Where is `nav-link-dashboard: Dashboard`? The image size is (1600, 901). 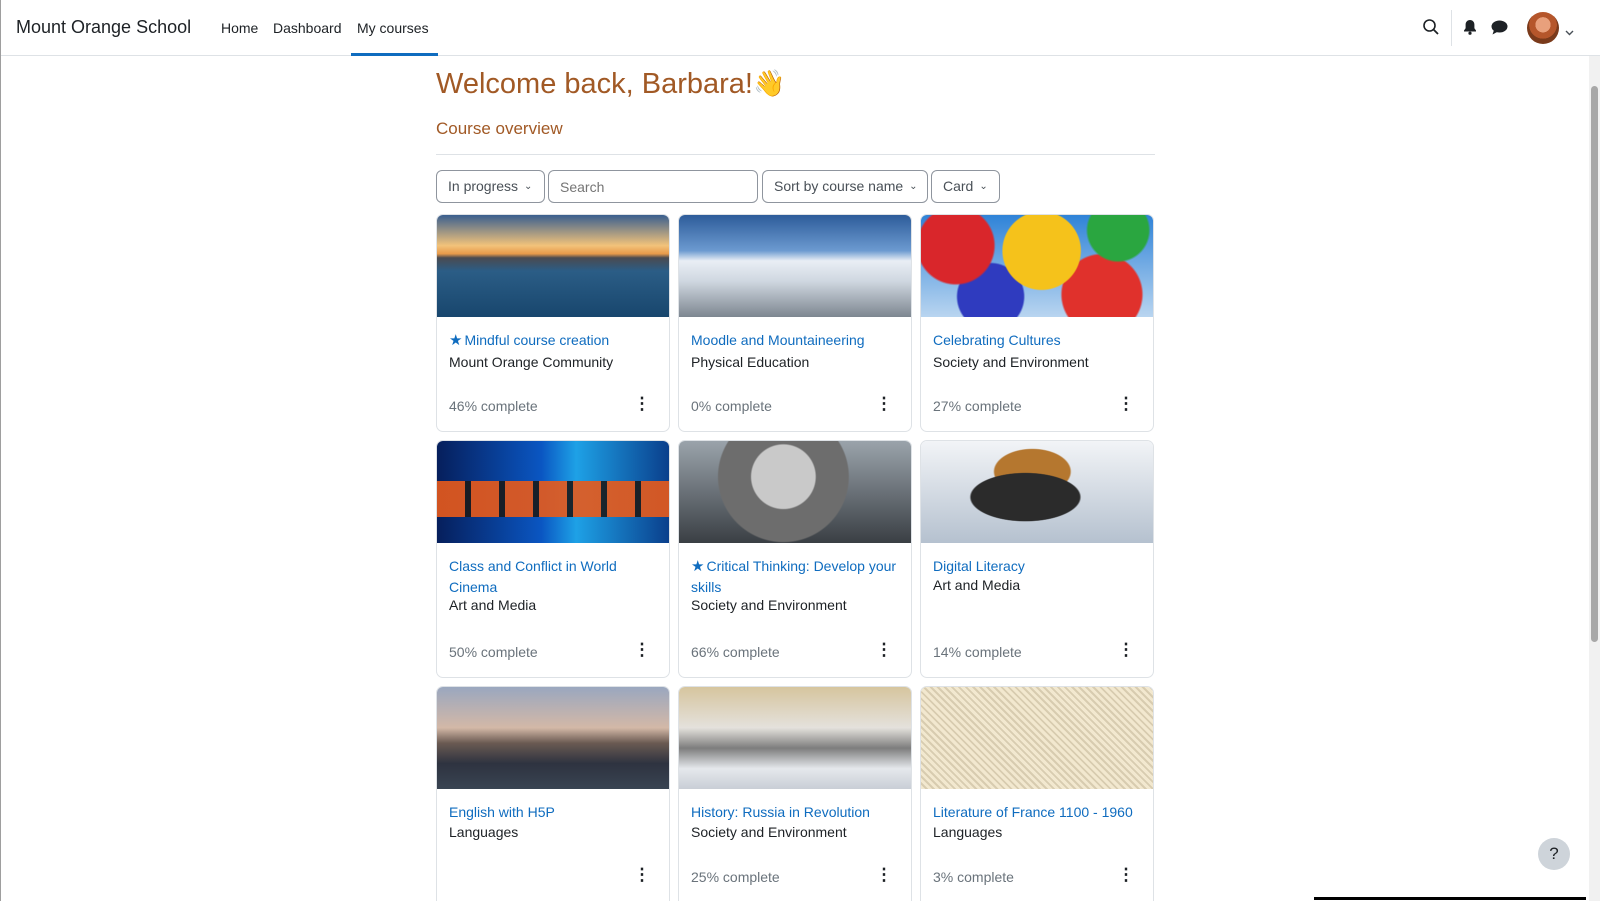 nav-link-dashboard: Dashboard is located at coordinates (307, 28).